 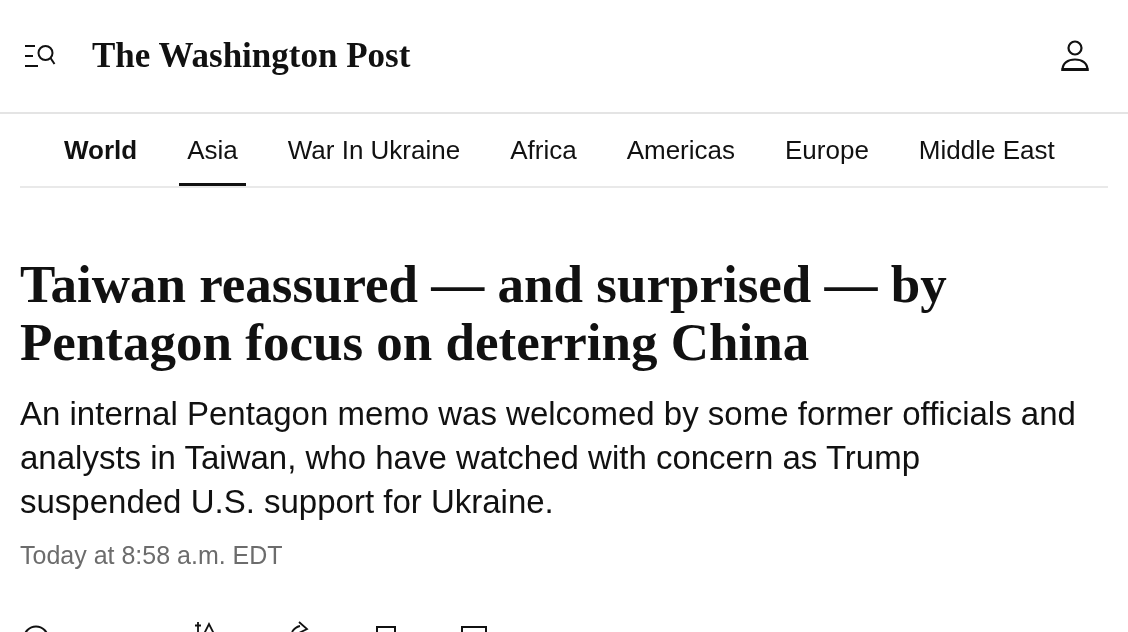 What do you see at coordinates (827, 150) in the screenshot?
I see `nav-tab: Europe` at bounding box center [827, 150].